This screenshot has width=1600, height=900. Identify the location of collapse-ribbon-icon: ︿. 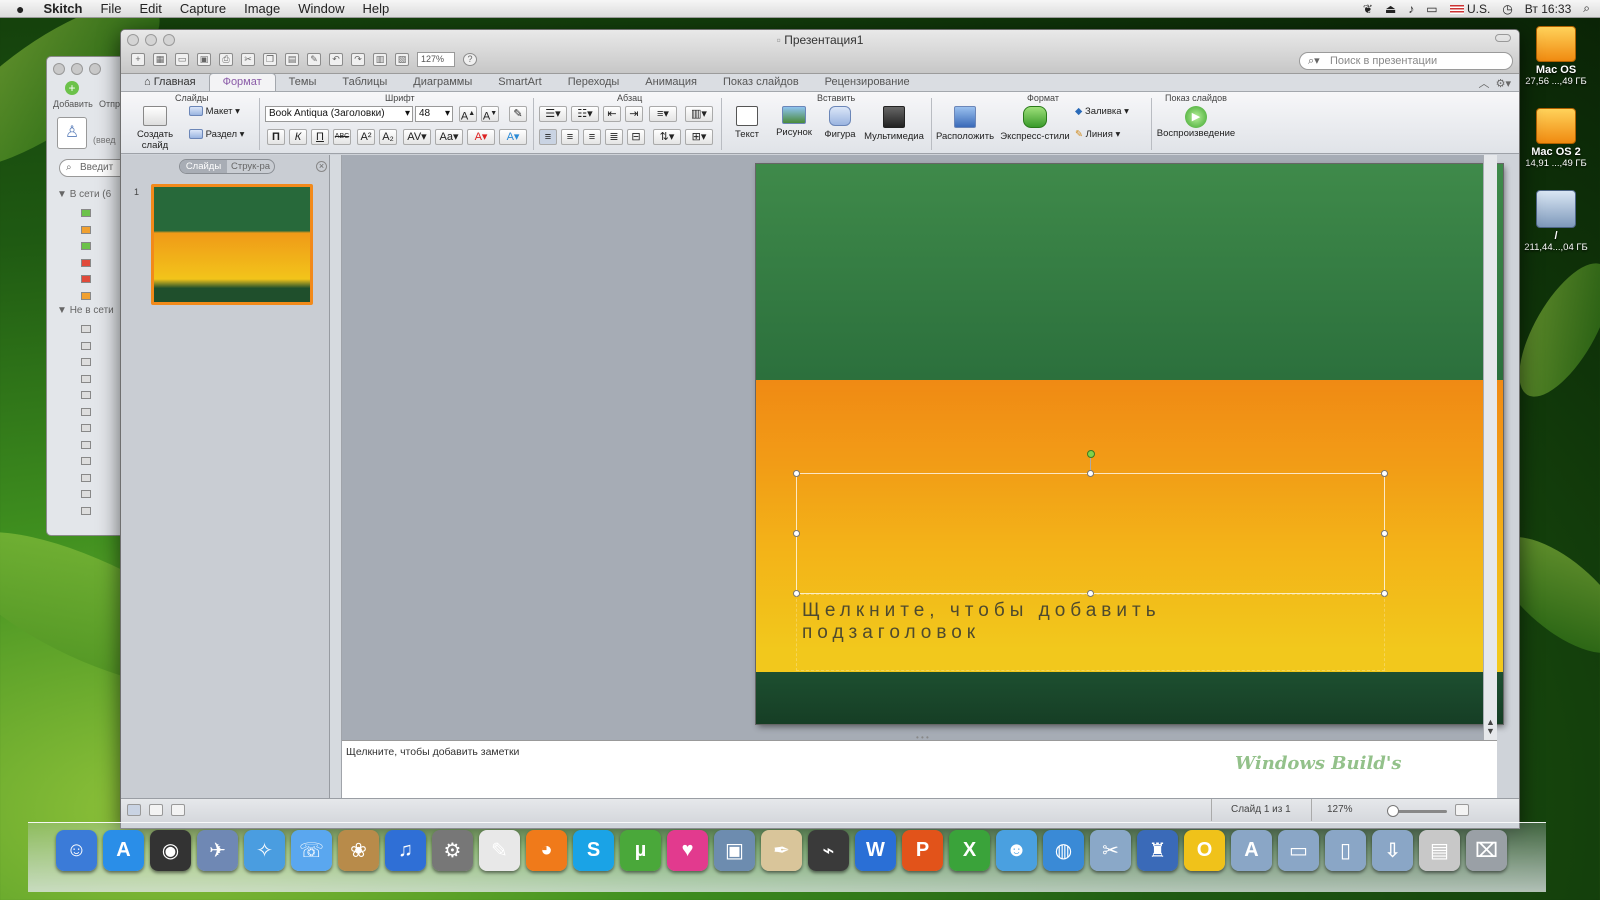
(1483, 84).